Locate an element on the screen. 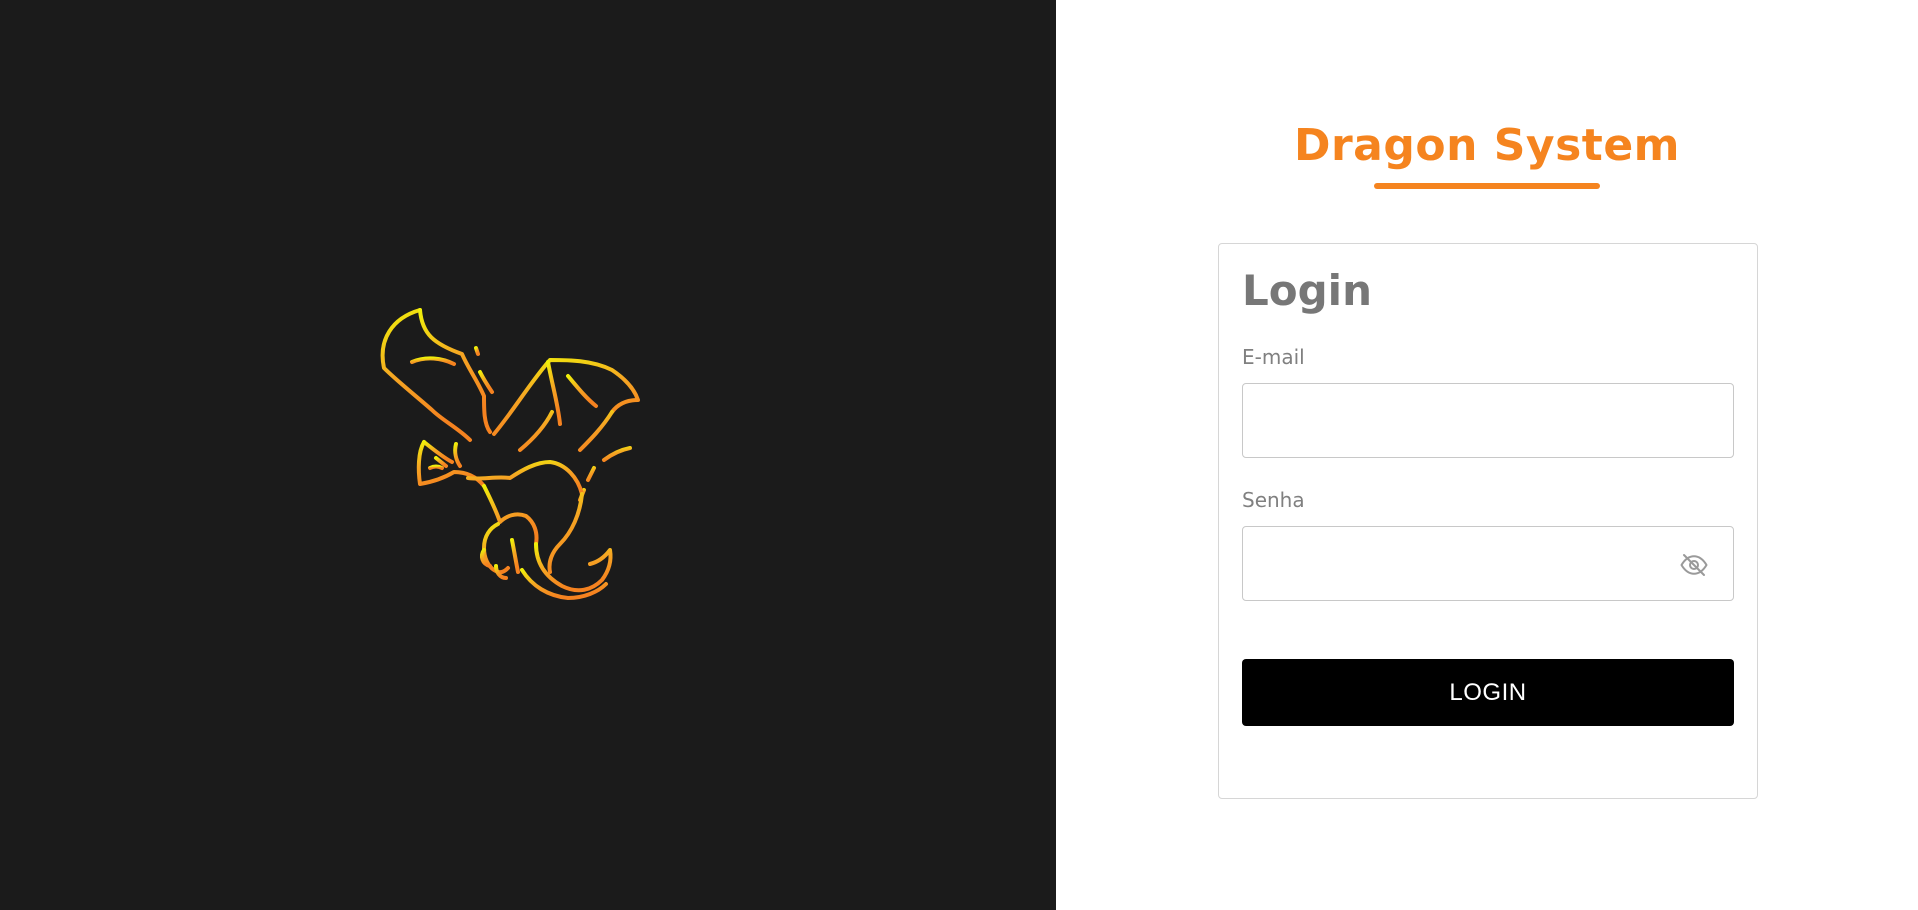 This screenshot has height=910, width=1918. dragon-logo-icon is located at coordinates (510, 454).